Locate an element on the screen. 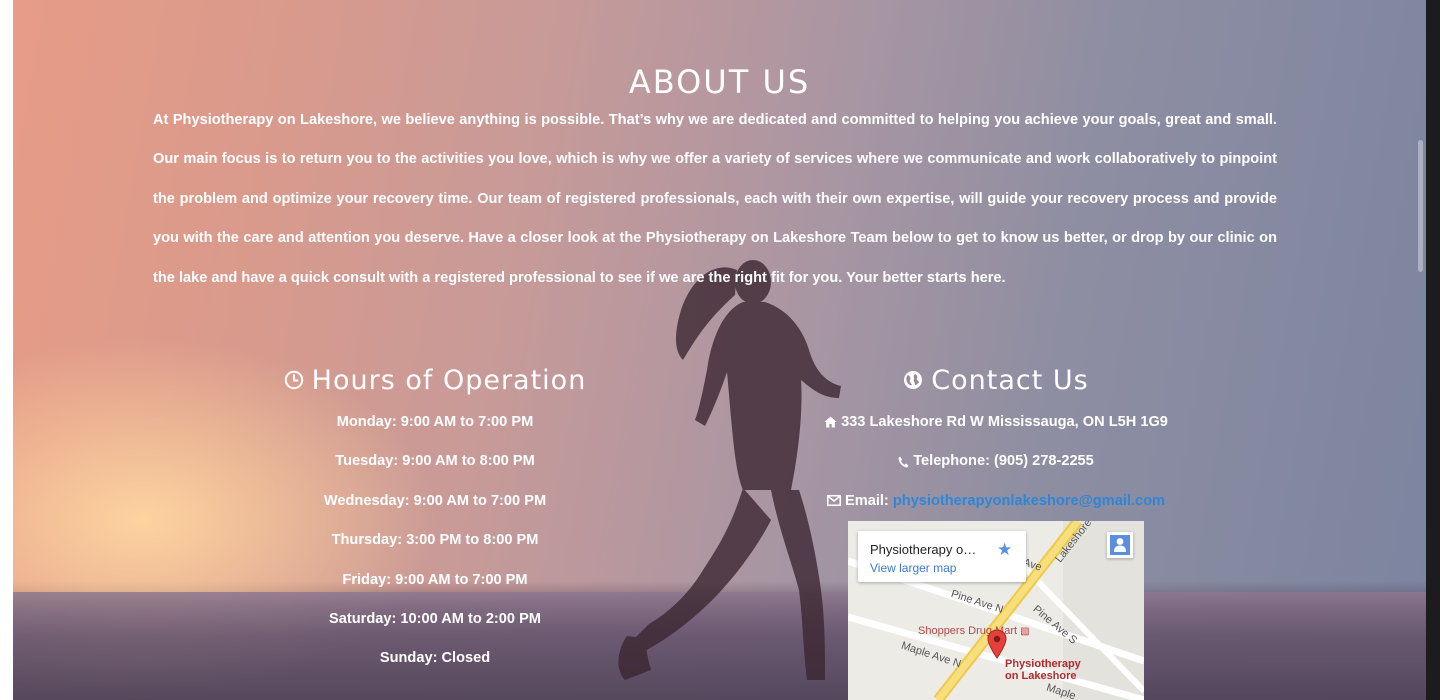 The height and width of the screenshot is (700, 1440). hours-heading: Hours of Operation is located at coordinates (435, 380).